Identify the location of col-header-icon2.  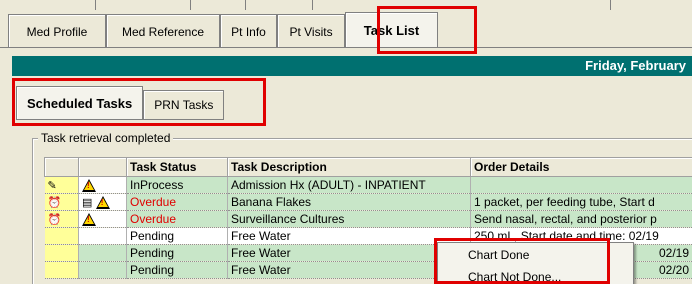
(102, 167).